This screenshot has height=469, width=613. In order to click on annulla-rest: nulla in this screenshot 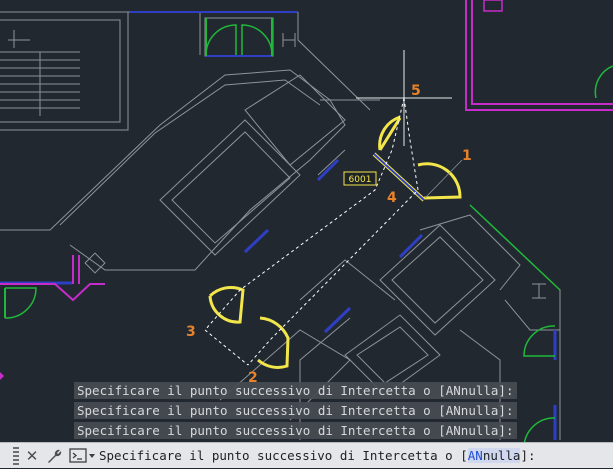, I will do `click(501, 455)`.